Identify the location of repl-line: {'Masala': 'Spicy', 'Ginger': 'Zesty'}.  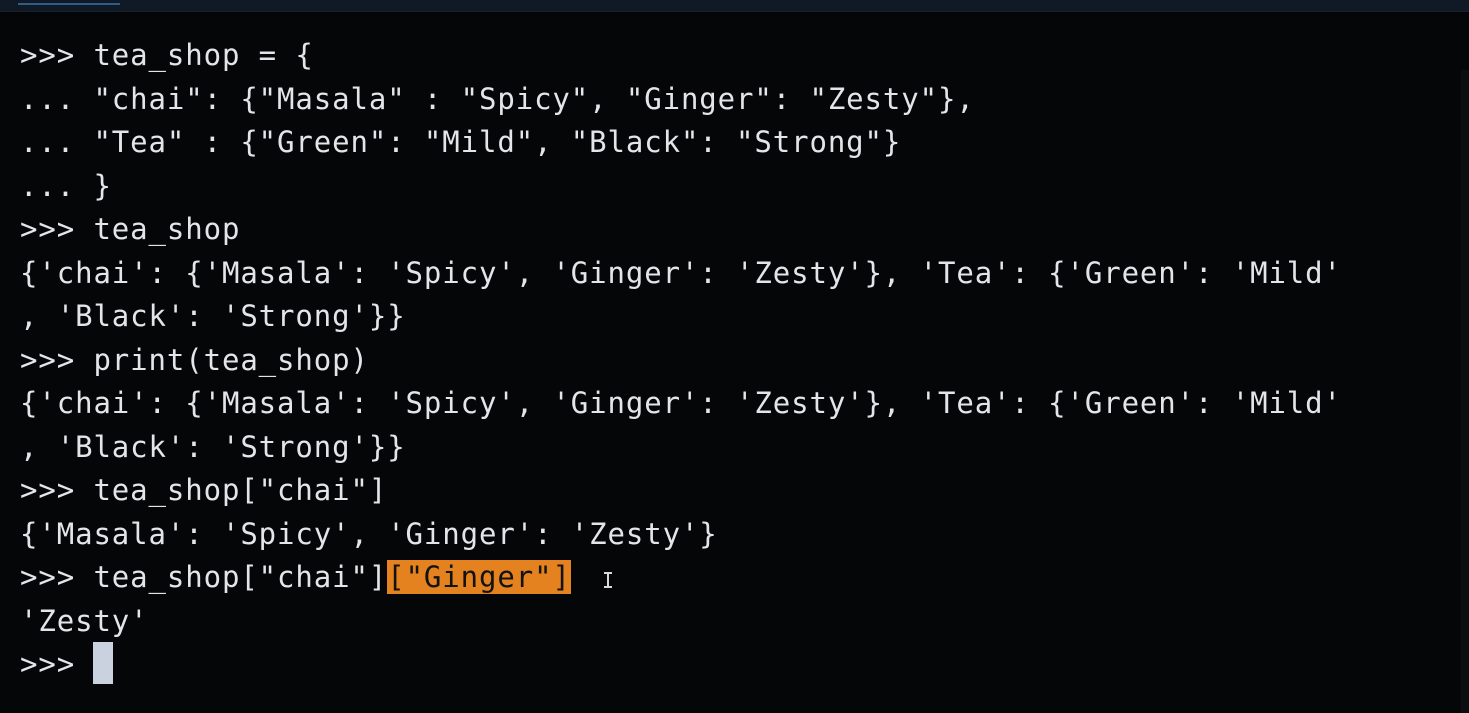
(369, 533).